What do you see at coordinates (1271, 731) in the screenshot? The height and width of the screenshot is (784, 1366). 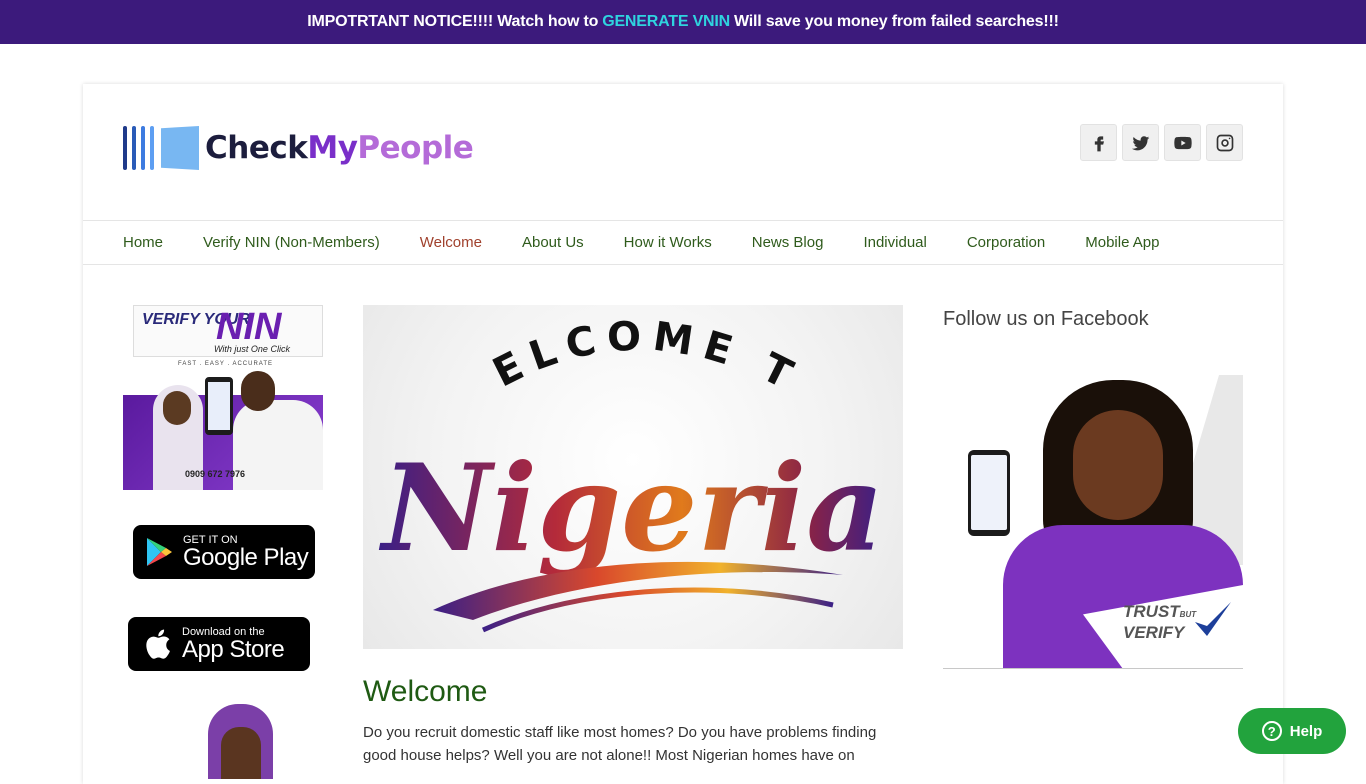 I see `question-icon: ?` at bounding box center [1271, 731].